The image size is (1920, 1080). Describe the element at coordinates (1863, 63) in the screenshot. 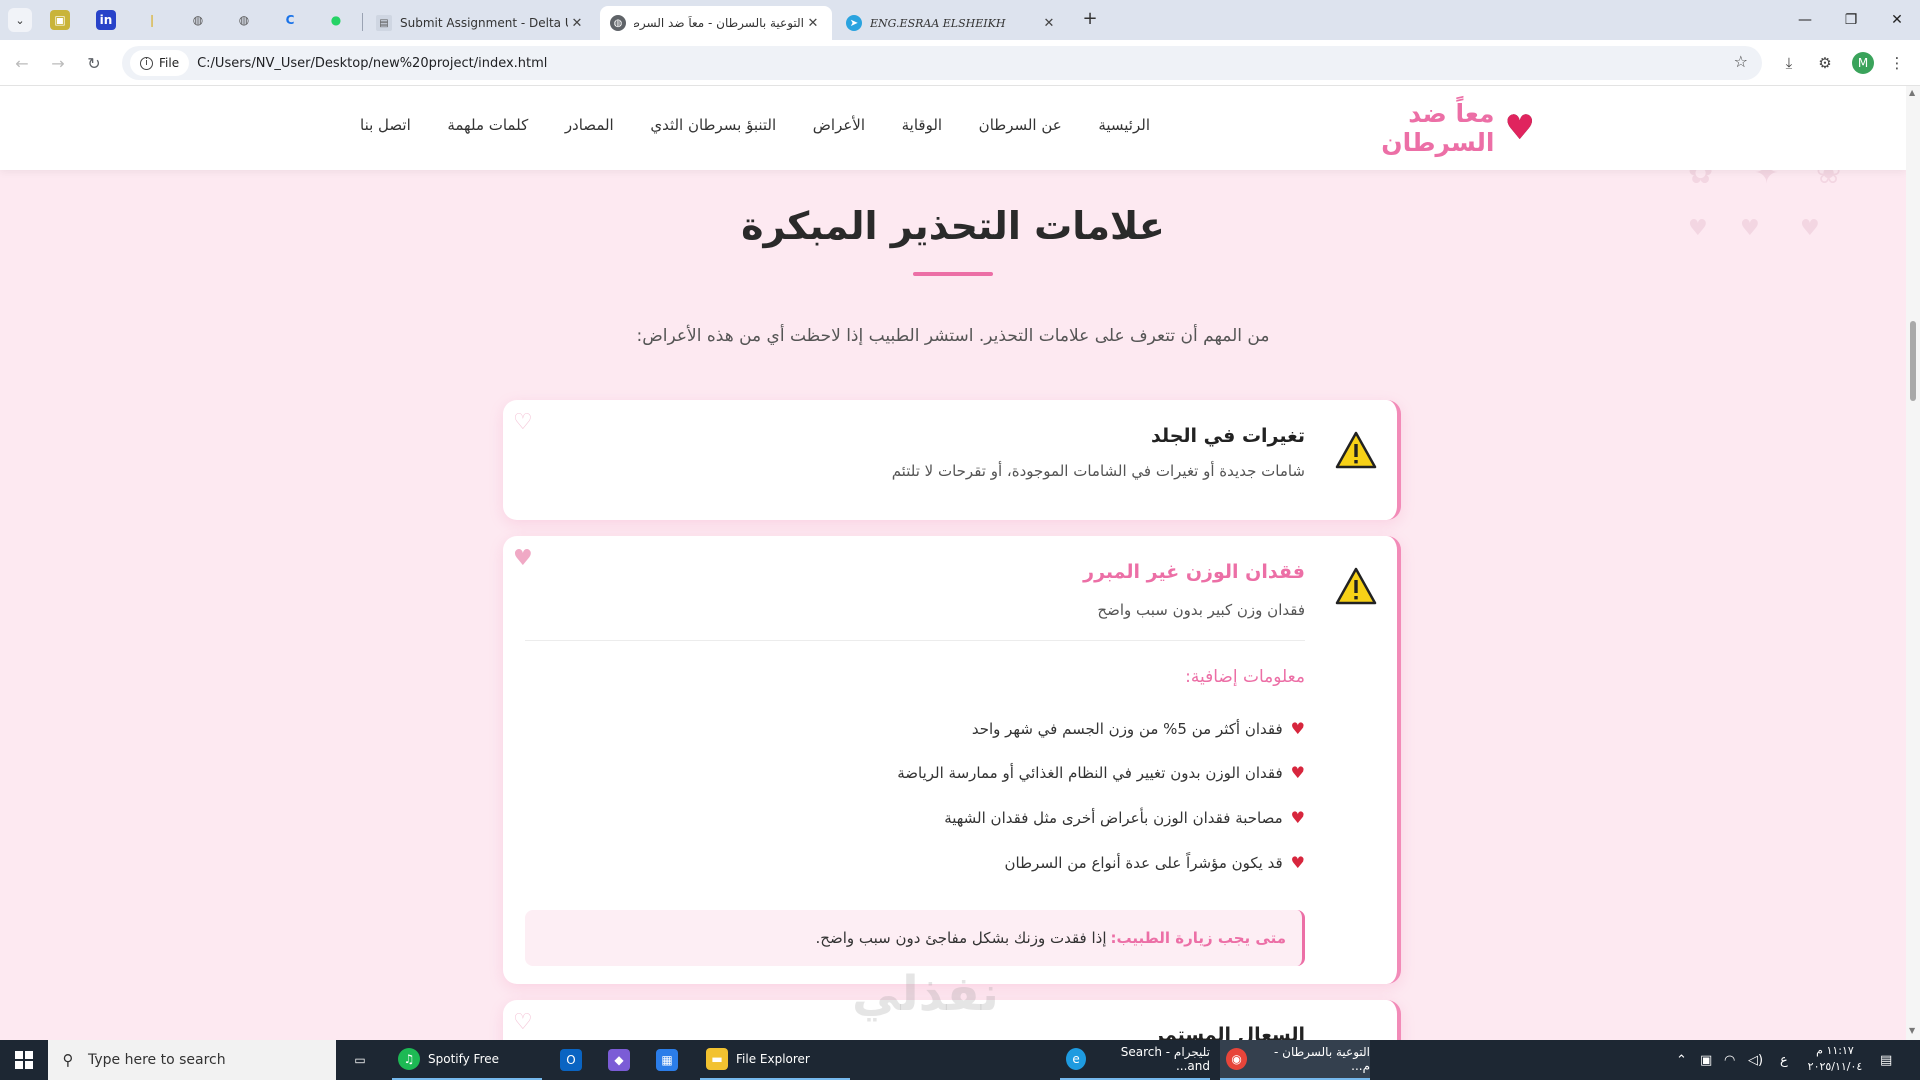

I see `profile-avatar: M` at that location.